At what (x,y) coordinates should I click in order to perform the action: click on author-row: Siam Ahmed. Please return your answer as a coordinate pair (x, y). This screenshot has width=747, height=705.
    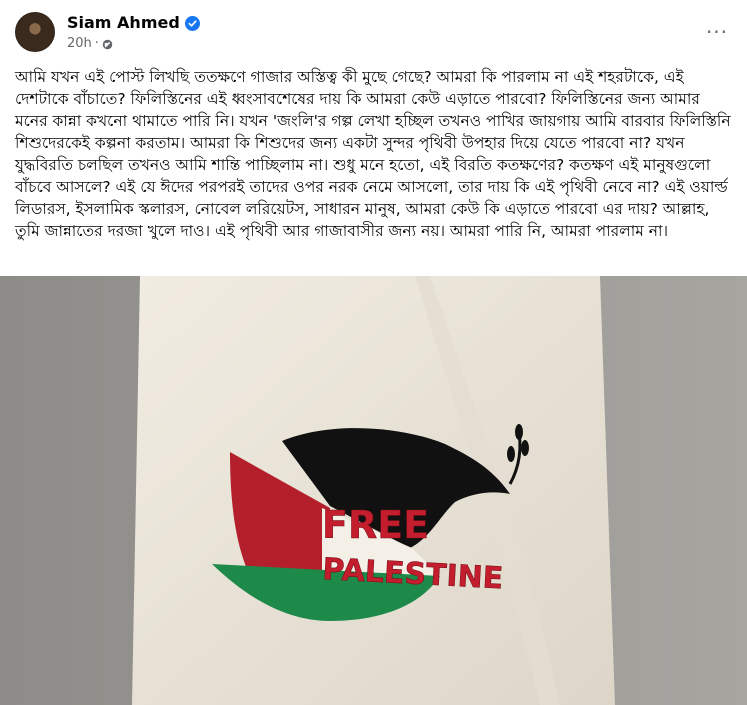
    Looking at the image, I should click on (133, 23).